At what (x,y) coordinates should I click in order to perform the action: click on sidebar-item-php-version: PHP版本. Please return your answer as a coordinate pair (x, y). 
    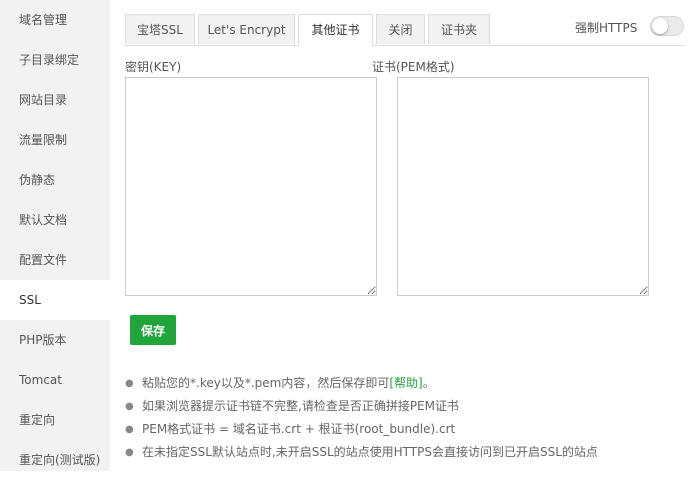
    Looking at the image, I should click on (55, 340).